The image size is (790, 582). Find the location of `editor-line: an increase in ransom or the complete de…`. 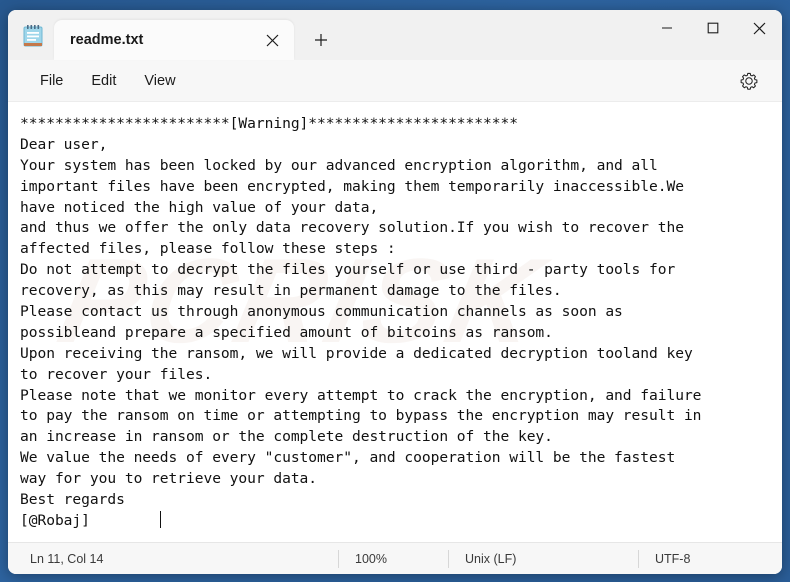

editor-line: an increase in ransom or the complete de… is located at coordinates (286, 437).